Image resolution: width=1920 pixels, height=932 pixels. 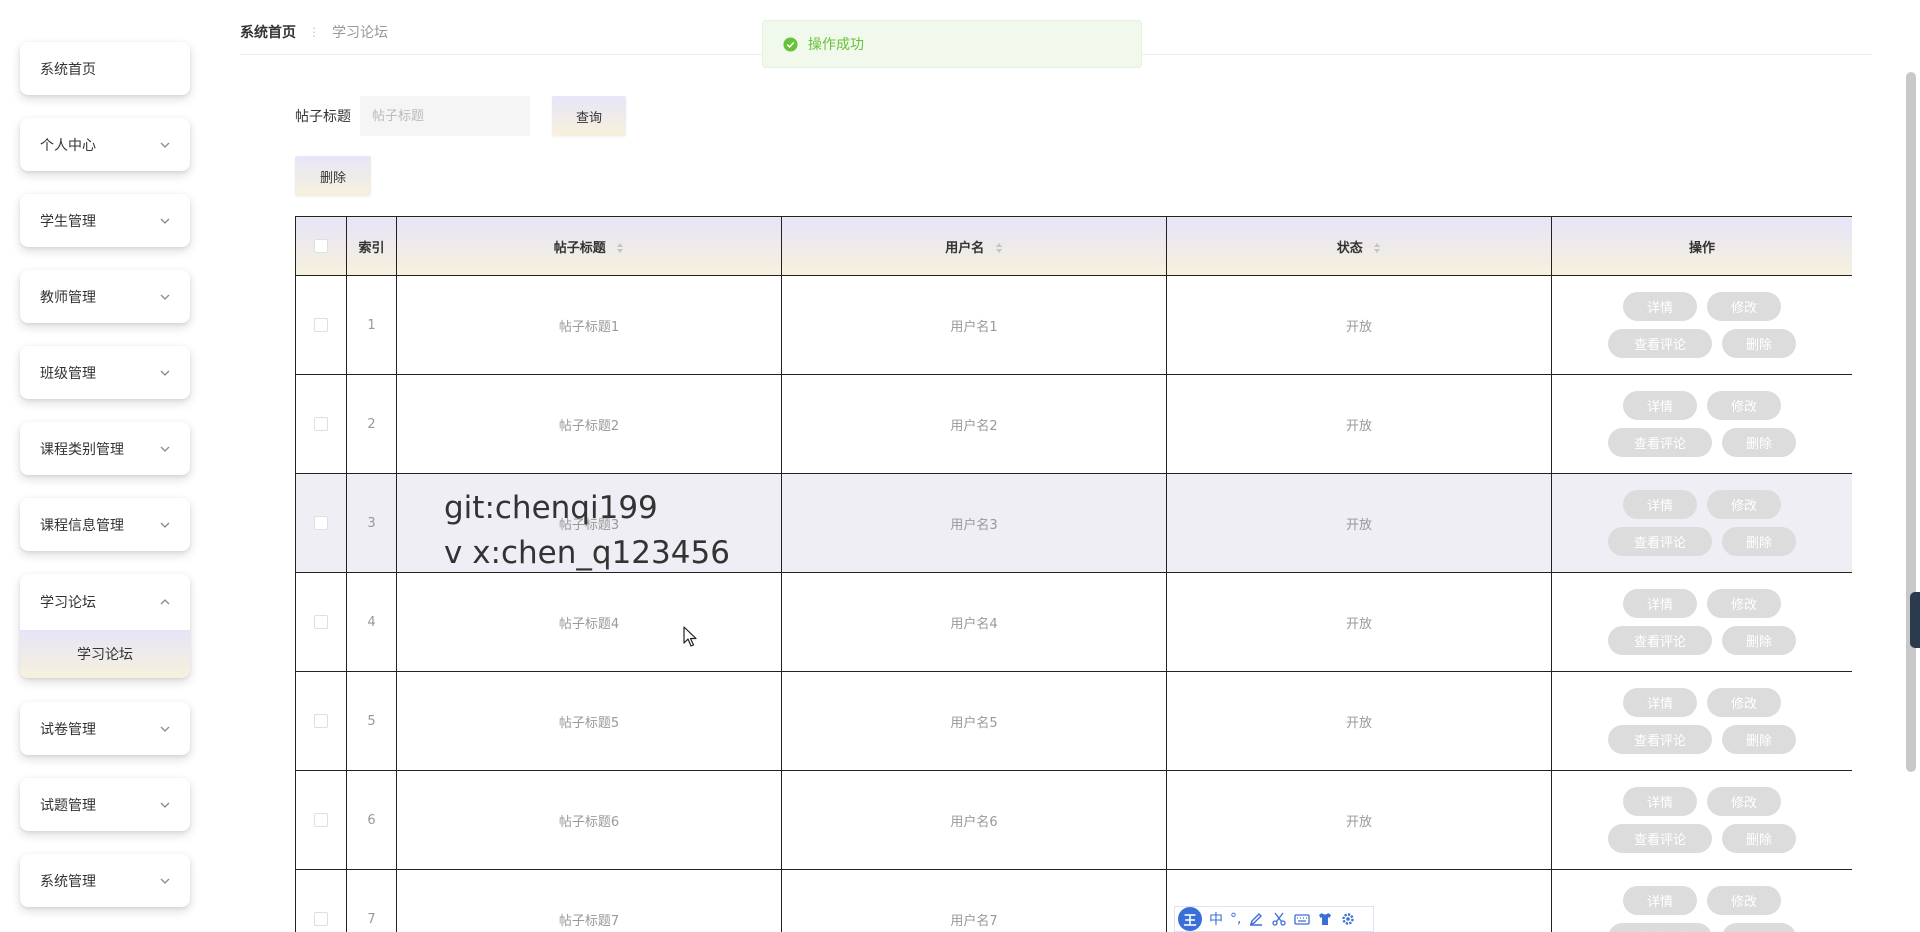 I want to click on breadcrumb: 系统首页 ⋮ 学习论坛, so click(x=314, y=32).